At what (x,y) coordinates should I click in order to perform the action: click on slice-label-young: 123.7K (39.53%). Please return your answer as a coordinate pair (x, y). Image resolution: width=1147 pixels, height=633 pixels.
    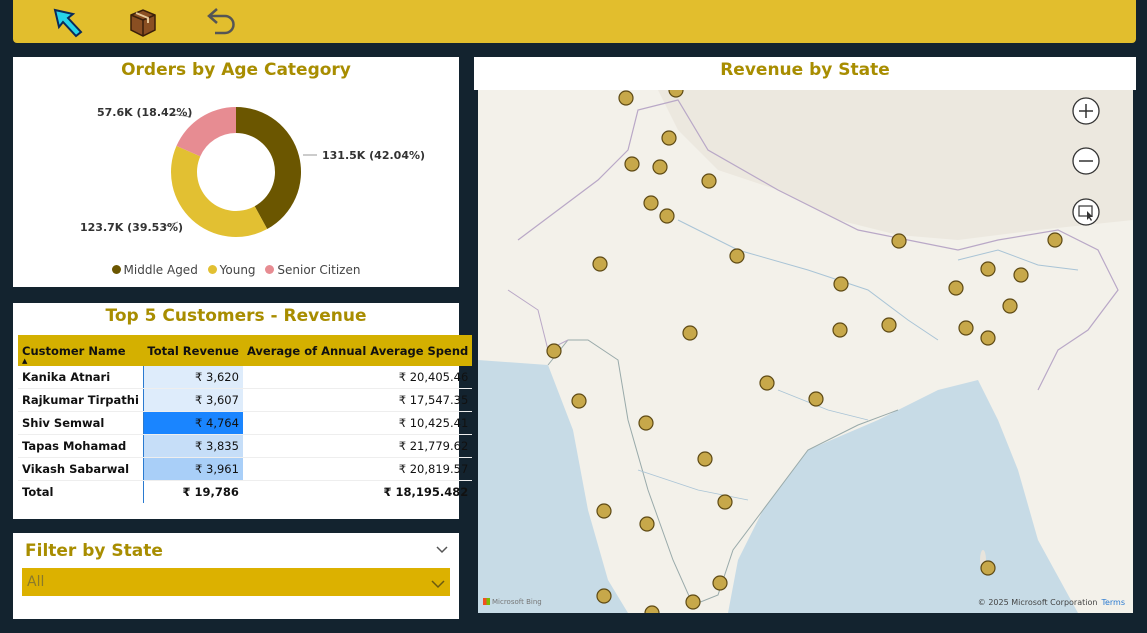
    Looking at the image, I should click on (132, 227).